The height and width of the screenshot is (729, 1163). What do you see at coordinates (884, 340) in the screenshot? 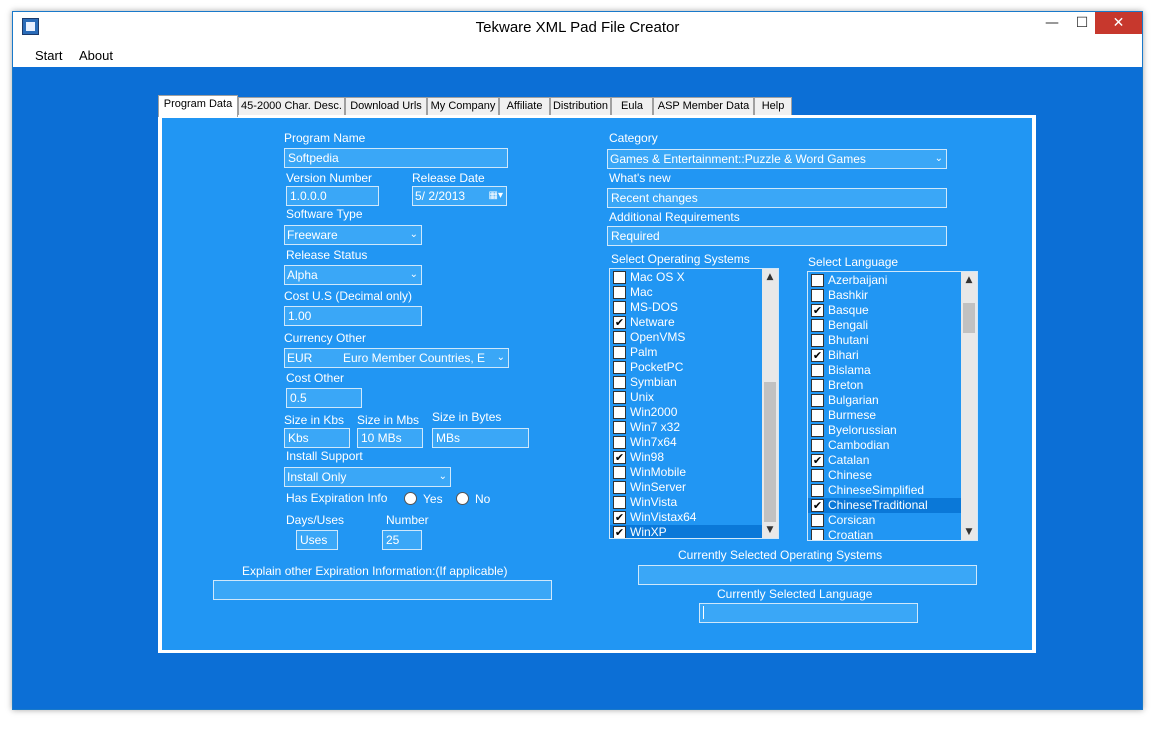
I see `language-item: Bhutani` at bounding box center [884, 340].